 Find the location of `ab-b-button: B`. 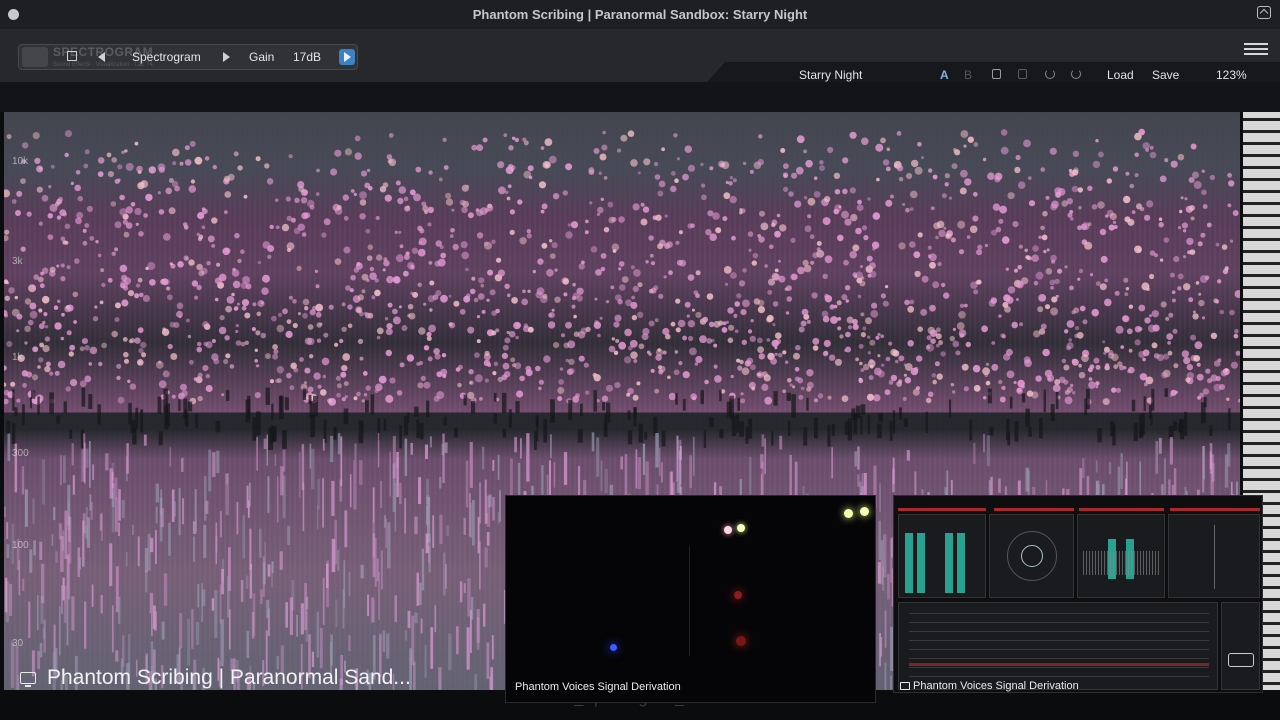

ab-b-button: B is located at coordinates (968, 75).